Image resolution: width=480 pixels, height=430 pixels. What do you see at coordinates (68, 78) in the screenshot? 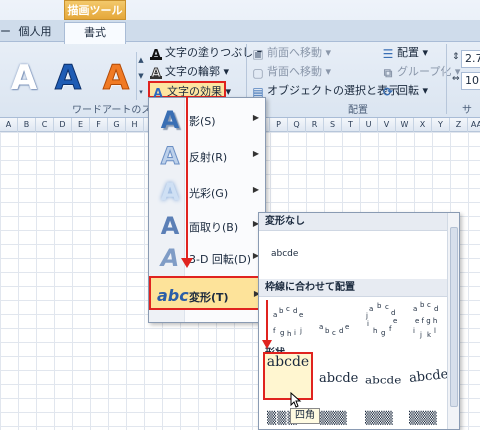
I see `wordart-style-blue: A` at bounding box center [68, 78].